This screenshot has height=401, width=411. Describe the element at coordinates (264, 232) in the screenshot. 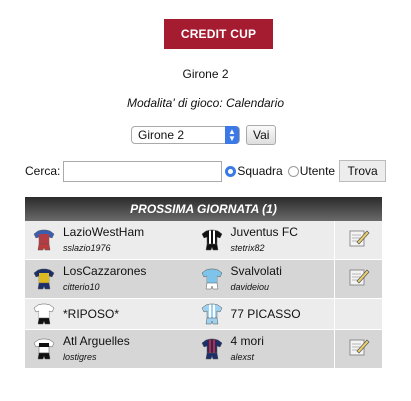

I see `away-team-name: Juventus FC` at that location.